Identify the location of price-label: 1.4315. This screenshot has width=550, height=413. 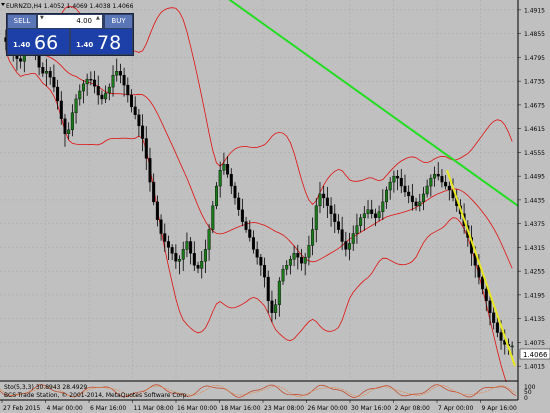
(534, 248).